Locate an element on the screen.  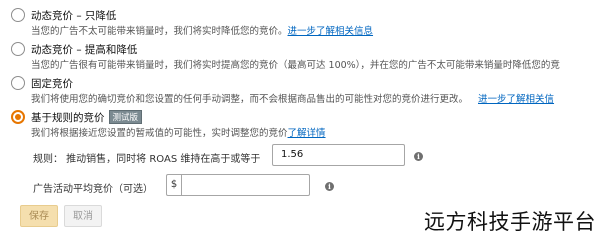
beta-badge: 测试版 is located at coordinates (125, 117).